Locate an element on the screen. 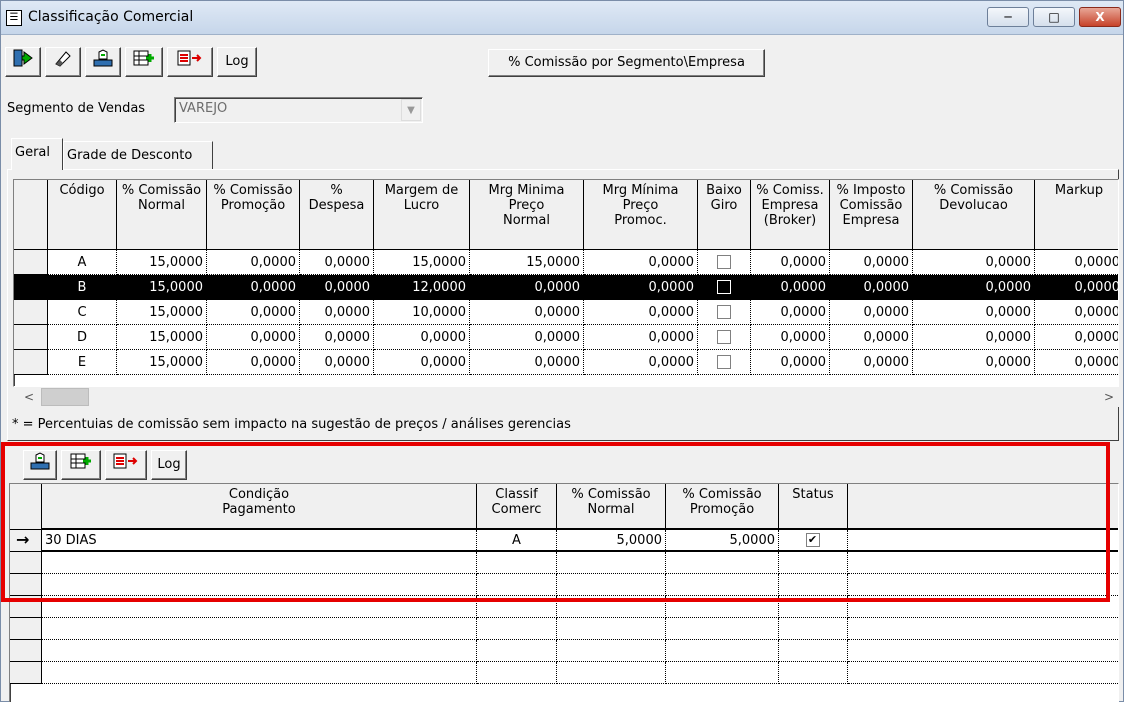  log-button: Log is located at coordinates (237, 62).